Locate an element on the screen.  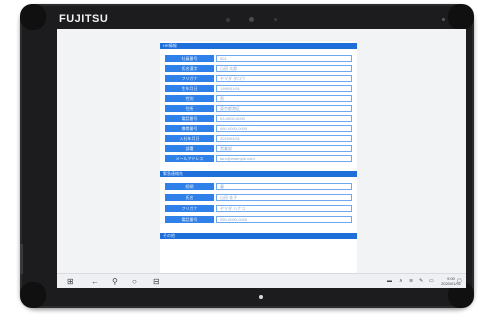
front-camera is located at coordinates (251, 19).